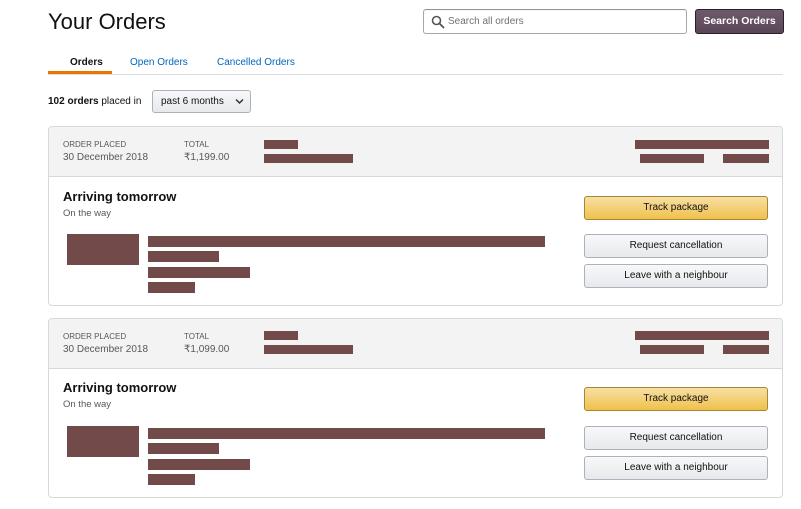 Image resolution: width=801 pixels, height=509 pixels. What do you see at coordinates (207, 349) in the screenshot?
I see `order-total: ₹1,099.00` at bounding box center [207, 349].